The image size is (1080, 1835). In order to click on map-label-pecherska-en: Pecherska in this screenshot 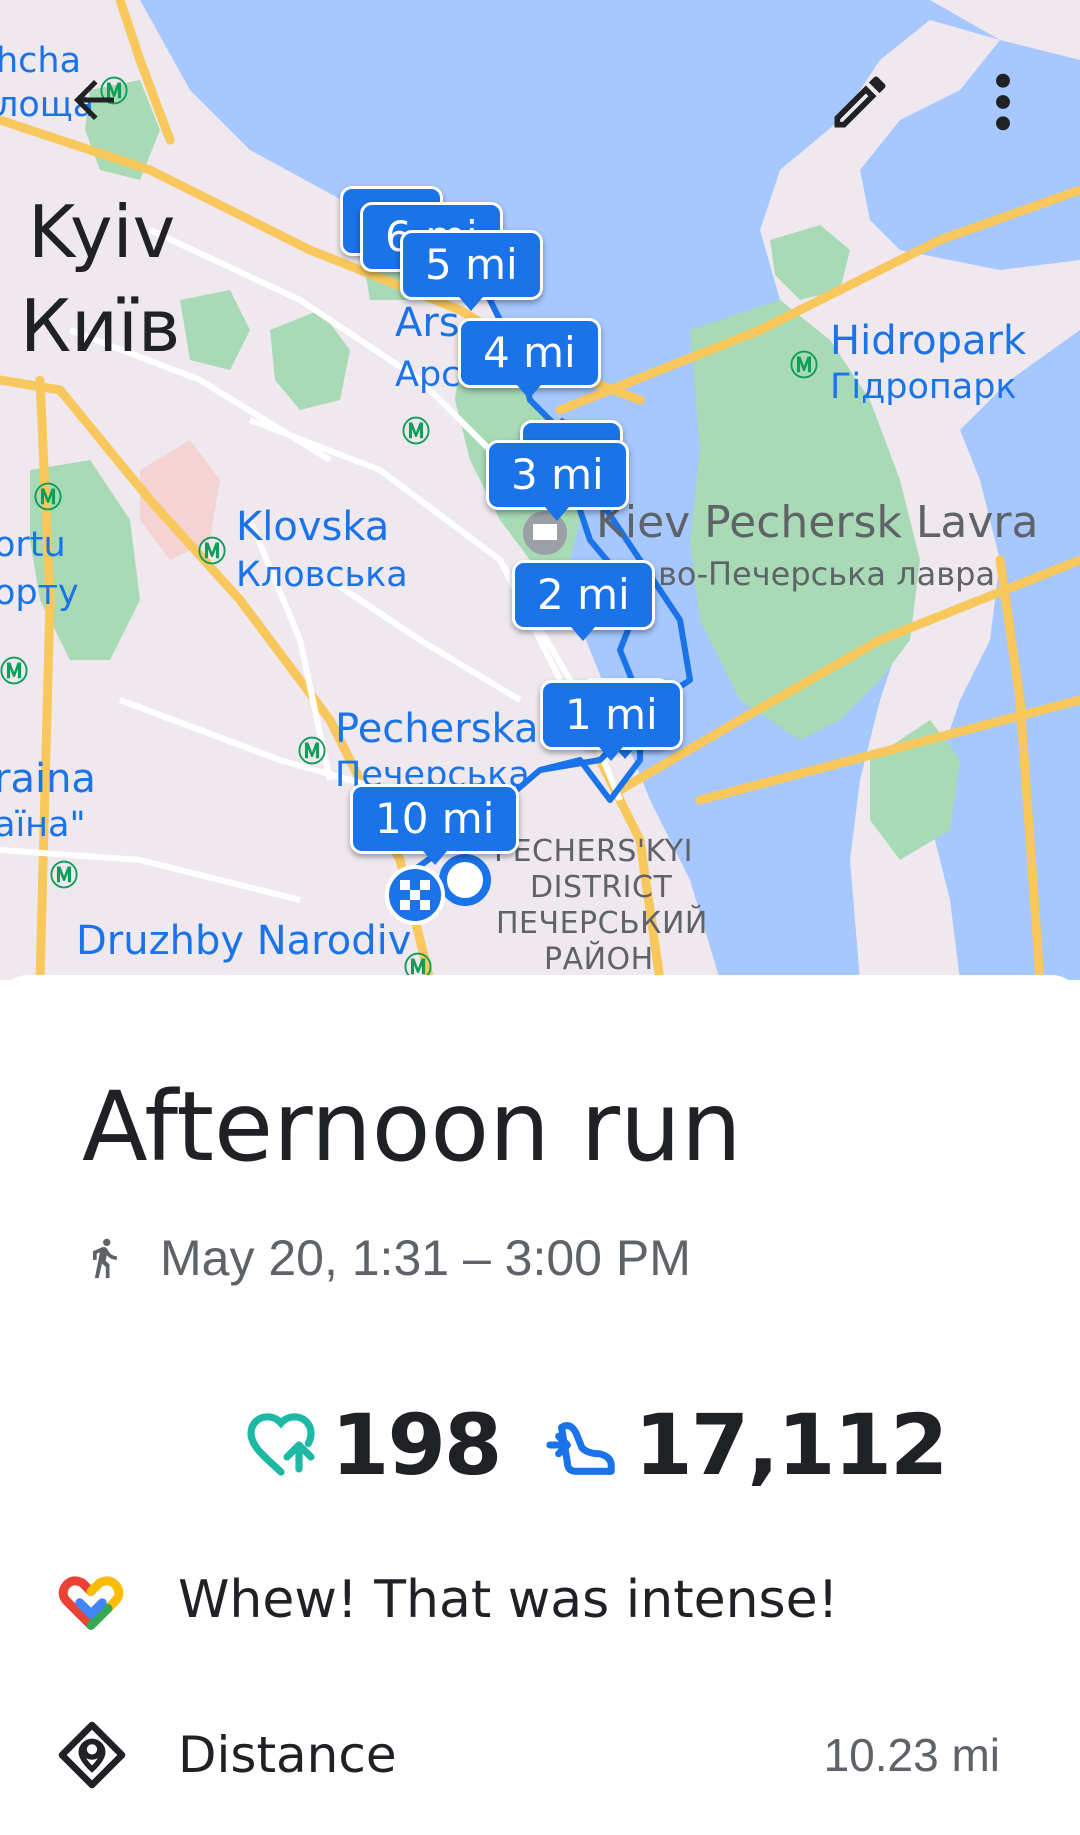, I will do `click(437, 729)`.